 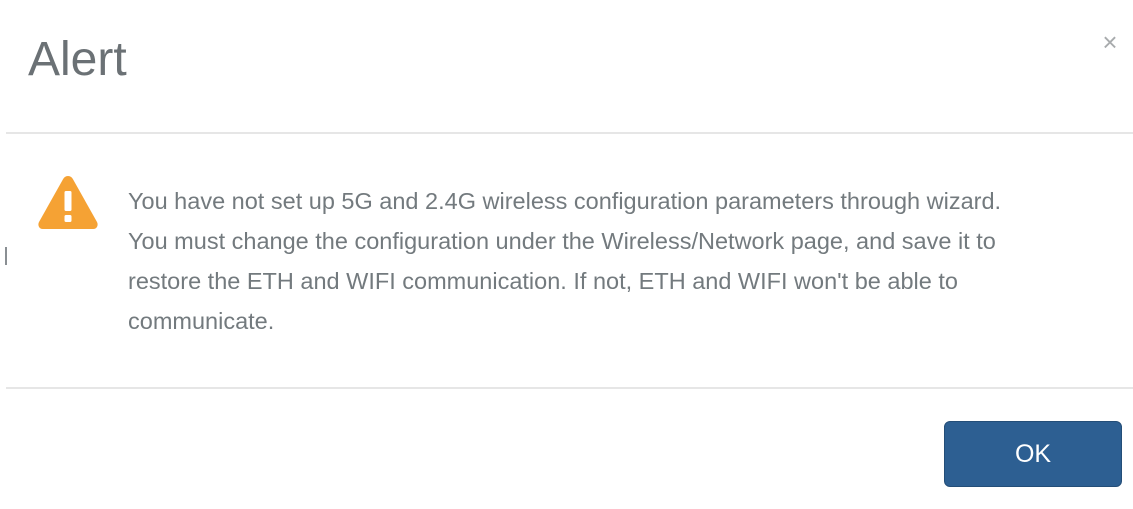 I want to click on header-divider, so click(x=569, y=133).